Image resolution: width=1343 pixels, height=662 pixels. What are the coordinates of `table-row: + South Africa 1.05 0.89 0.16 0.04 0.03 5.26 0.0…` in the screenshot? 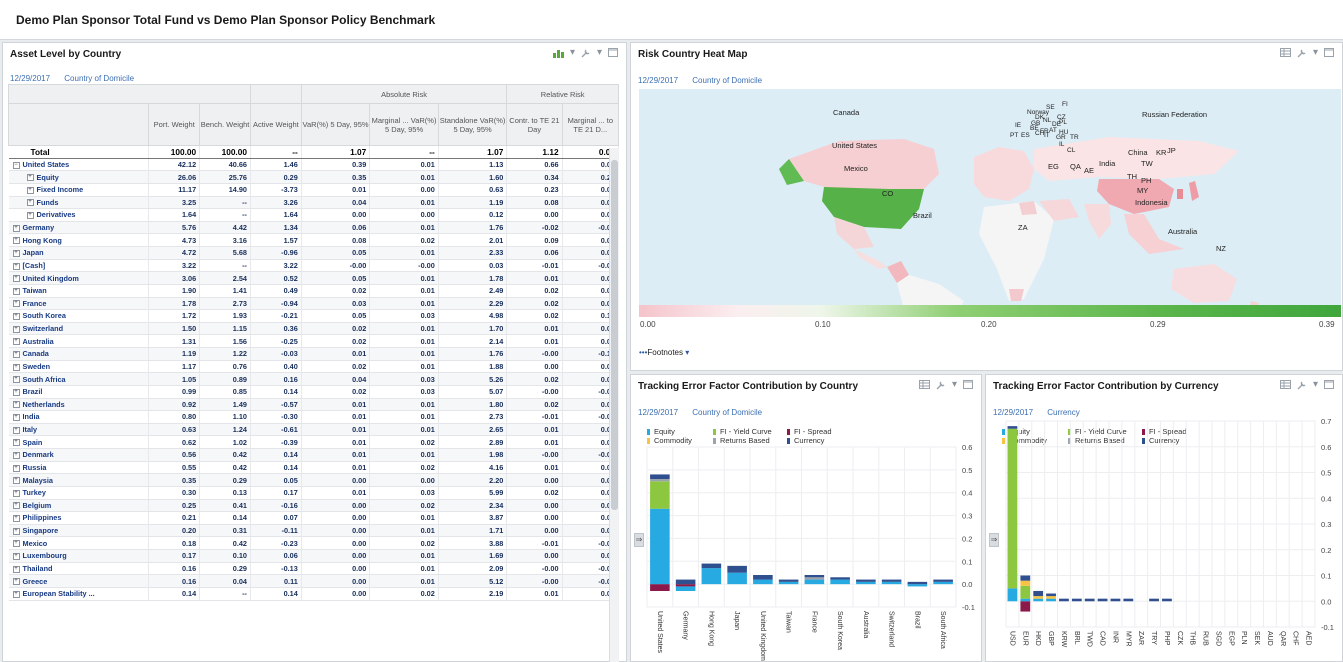 It's located at (314, 379).